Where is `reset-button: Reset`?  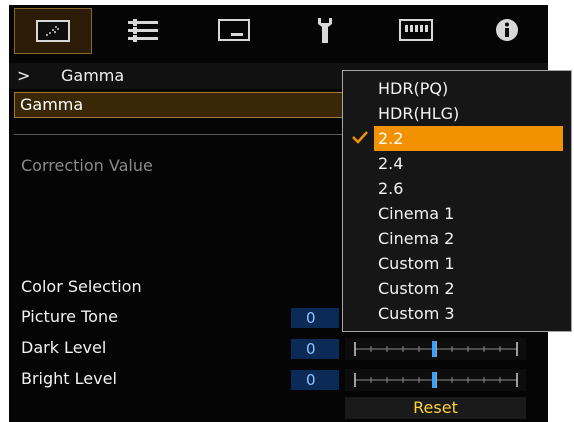
reset-button: Reset is located at coordinates (435, 408).